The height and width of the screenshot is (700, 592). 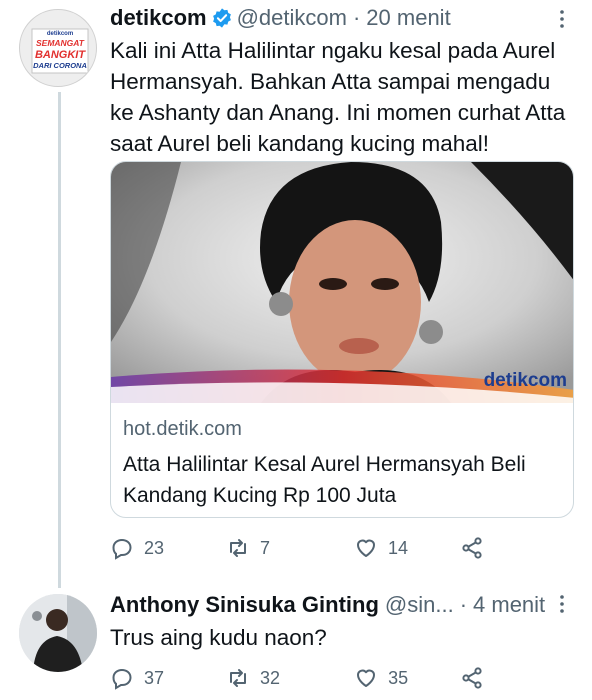 I want to click on reply-button: 37, so click(x=137, y=678).